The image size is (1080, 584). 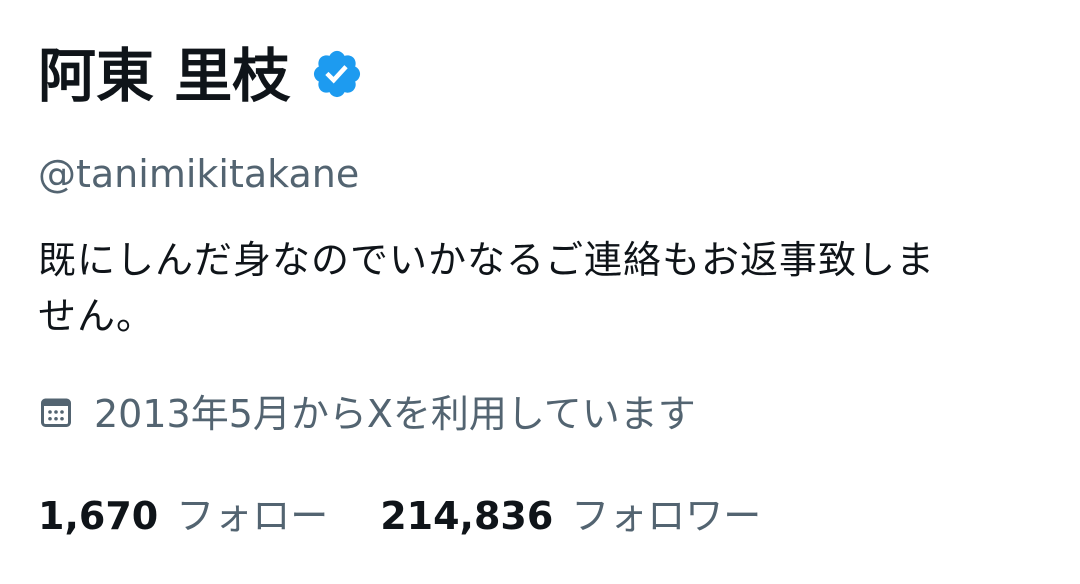 What do you see at coordinates (487, 260) in the screenshot?
I see `bio-line: 既にしんだ身なのでいかなるご連絡もお返事致しま` at bounding box center [487, 260].